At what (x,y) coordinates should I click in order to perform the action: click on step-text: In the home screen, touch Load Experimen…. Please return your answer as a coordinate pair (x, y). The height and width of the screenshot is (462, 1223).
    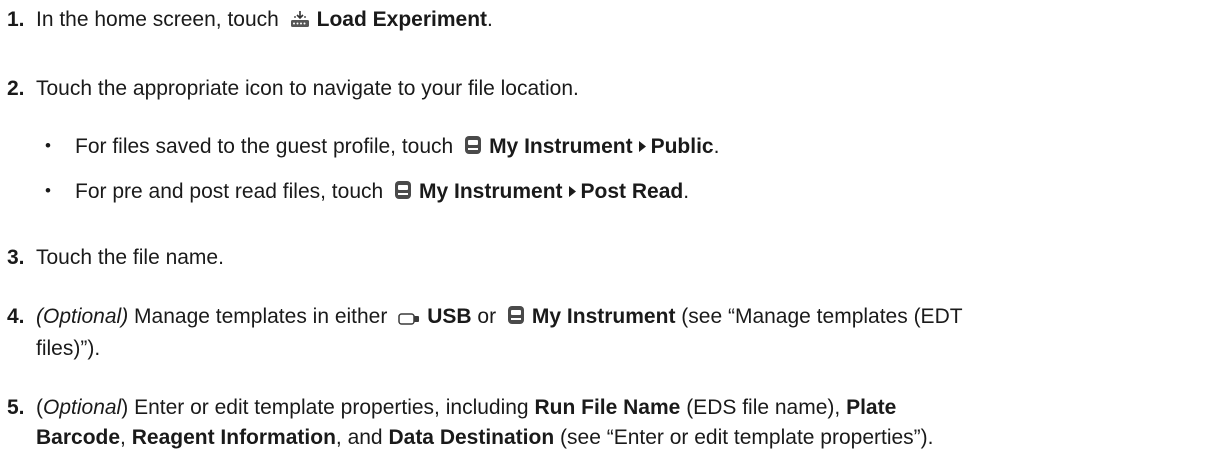
    Looking at the image, I should click on (622, 21).